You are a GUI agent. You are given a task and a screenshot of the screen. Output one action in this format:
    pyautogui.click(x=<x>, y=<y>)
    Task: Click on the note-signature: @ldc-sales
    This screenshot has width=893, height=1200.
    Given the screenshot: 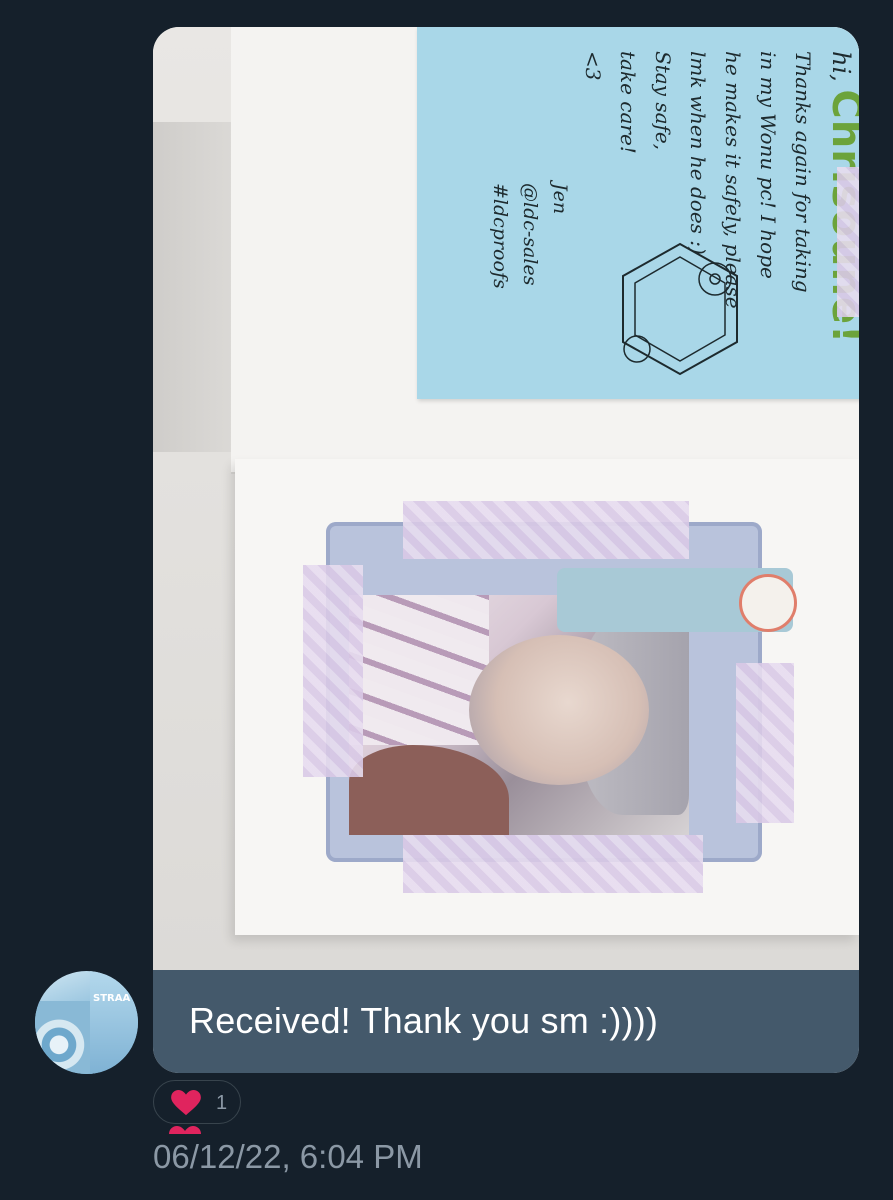 What is the action you would take?
    pyautogui.click(x=530, y=234)
    